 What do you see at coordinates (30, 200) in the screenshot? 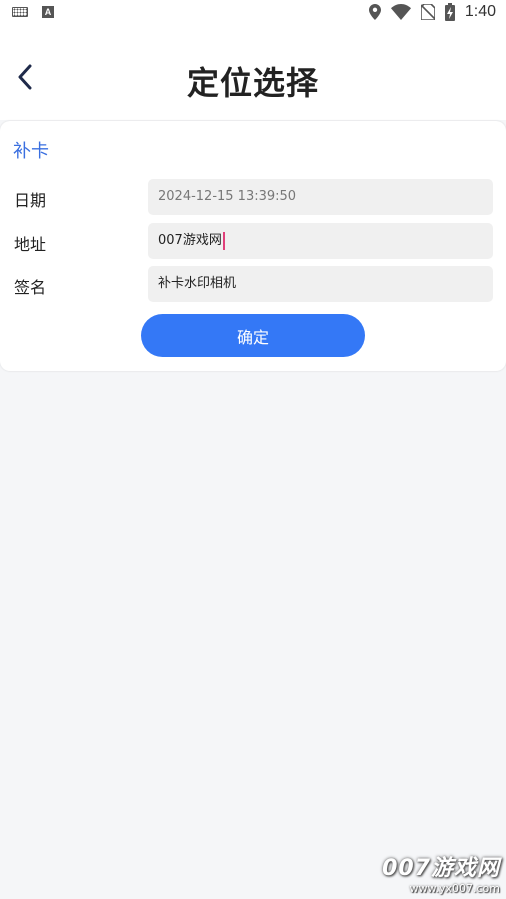
I see `date-label: 日期` at bounding box center [30, 200].